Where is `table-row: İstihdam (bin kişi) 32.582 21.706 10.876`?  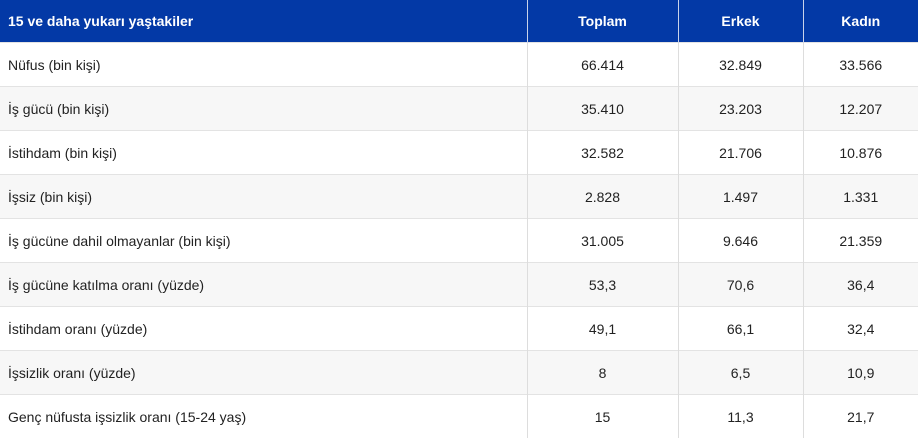 table-row: İstihdam (bin kişi) 32.582 21.706 10.876 is located at coordinates (459, 153).